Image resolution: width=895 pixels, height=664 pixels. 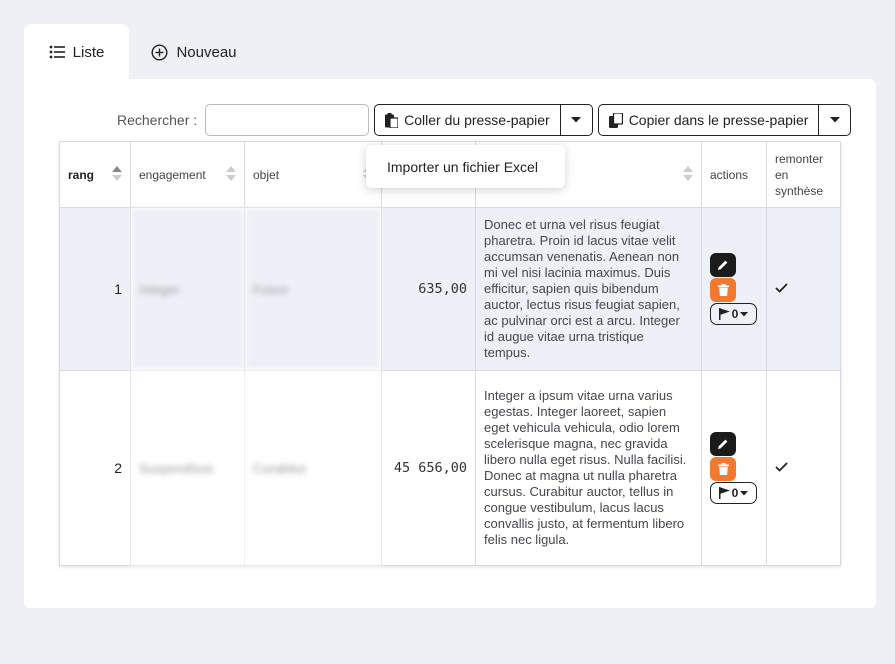 What do you see at coordinates (187, 289) in the screenshot?
I see `cell-engagement: Integer` at bounding box center [187, 289].